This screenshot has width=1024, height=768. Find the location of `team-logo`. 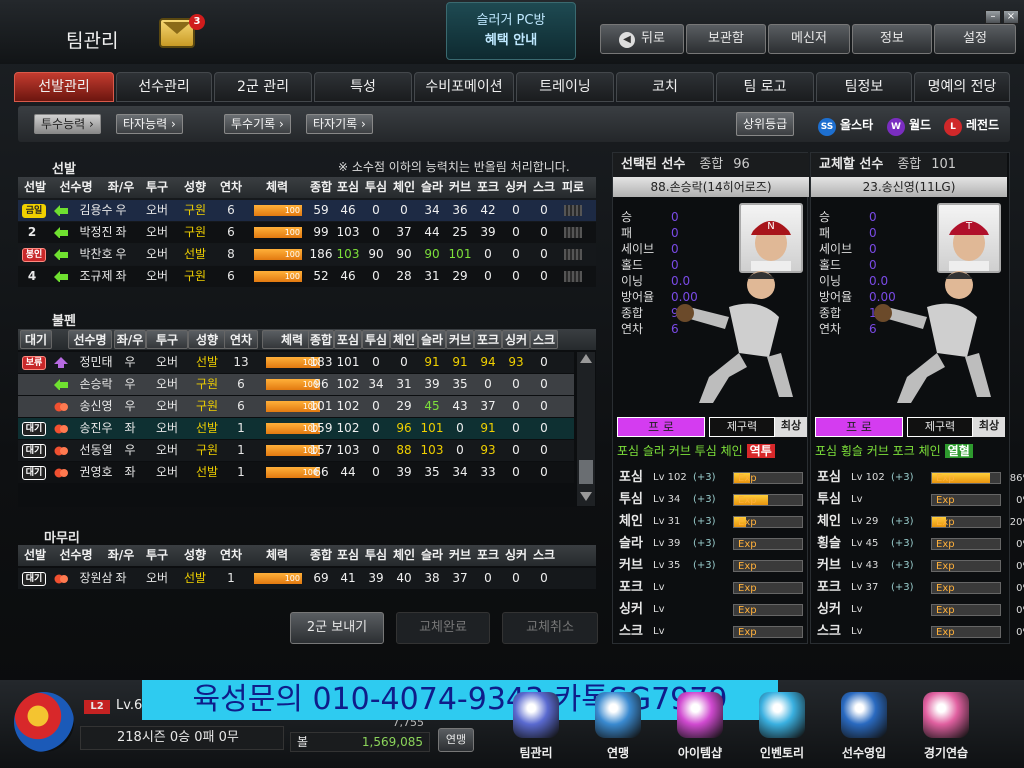

team-logo is located at coordinates (44, 722).